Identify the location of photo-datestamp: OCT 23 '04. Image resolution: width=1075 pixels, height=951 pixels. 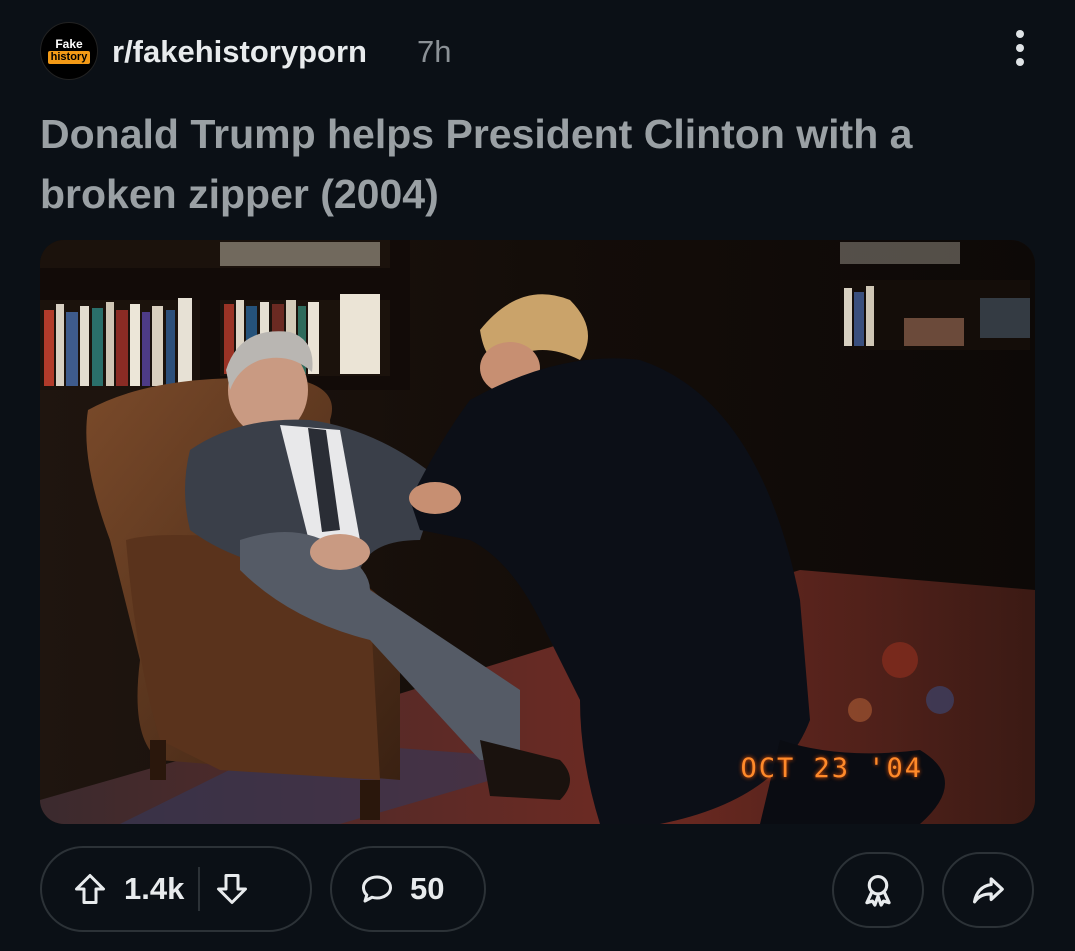
(831, 768).